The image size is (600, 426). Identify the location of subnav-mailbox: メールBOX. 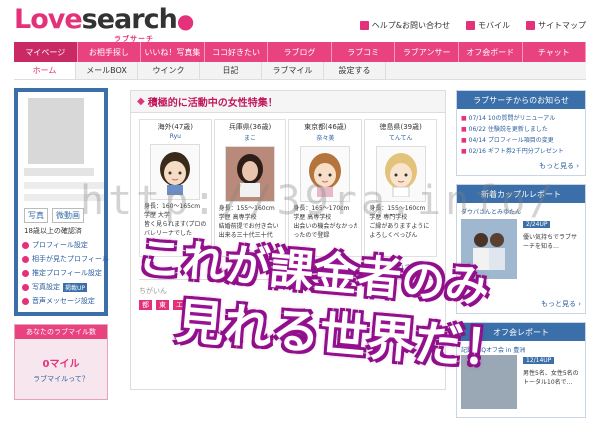
(107, 70).